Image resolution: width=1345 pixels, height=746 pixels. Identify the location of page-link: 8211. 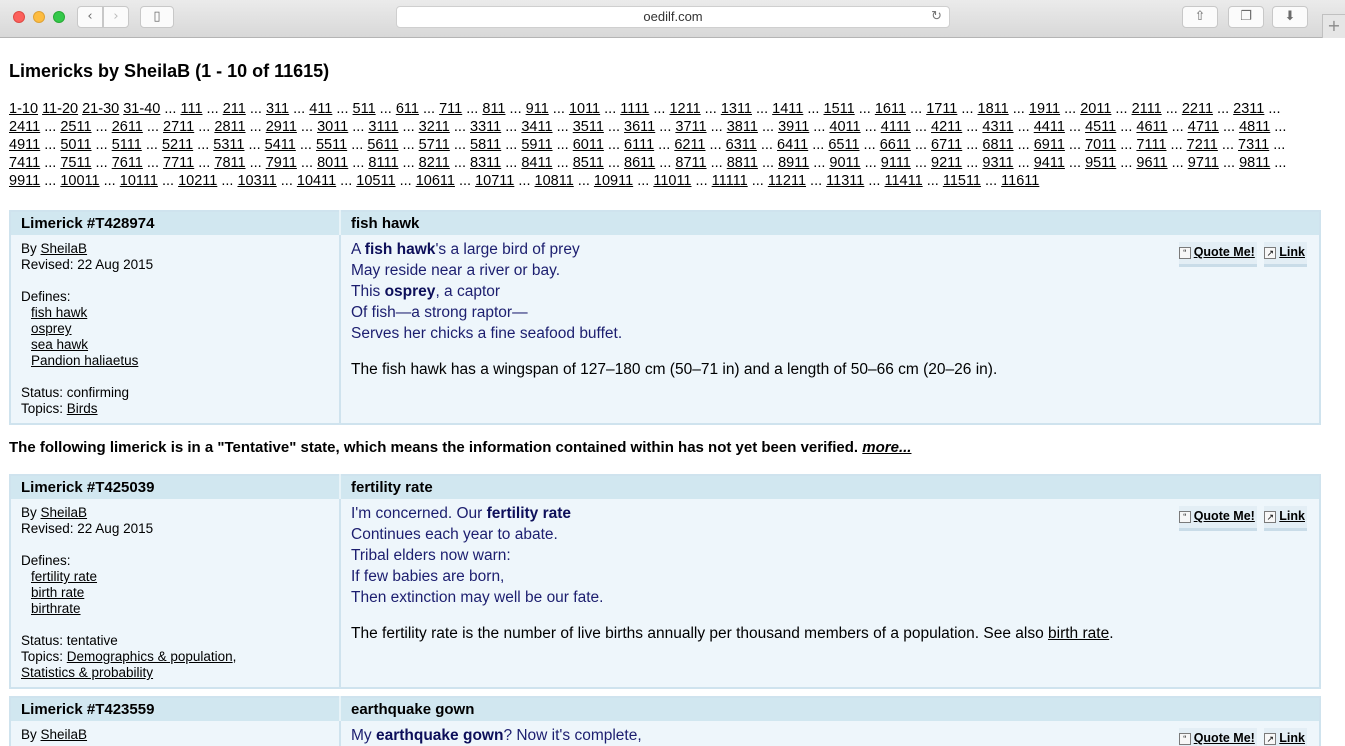
(434, 163).